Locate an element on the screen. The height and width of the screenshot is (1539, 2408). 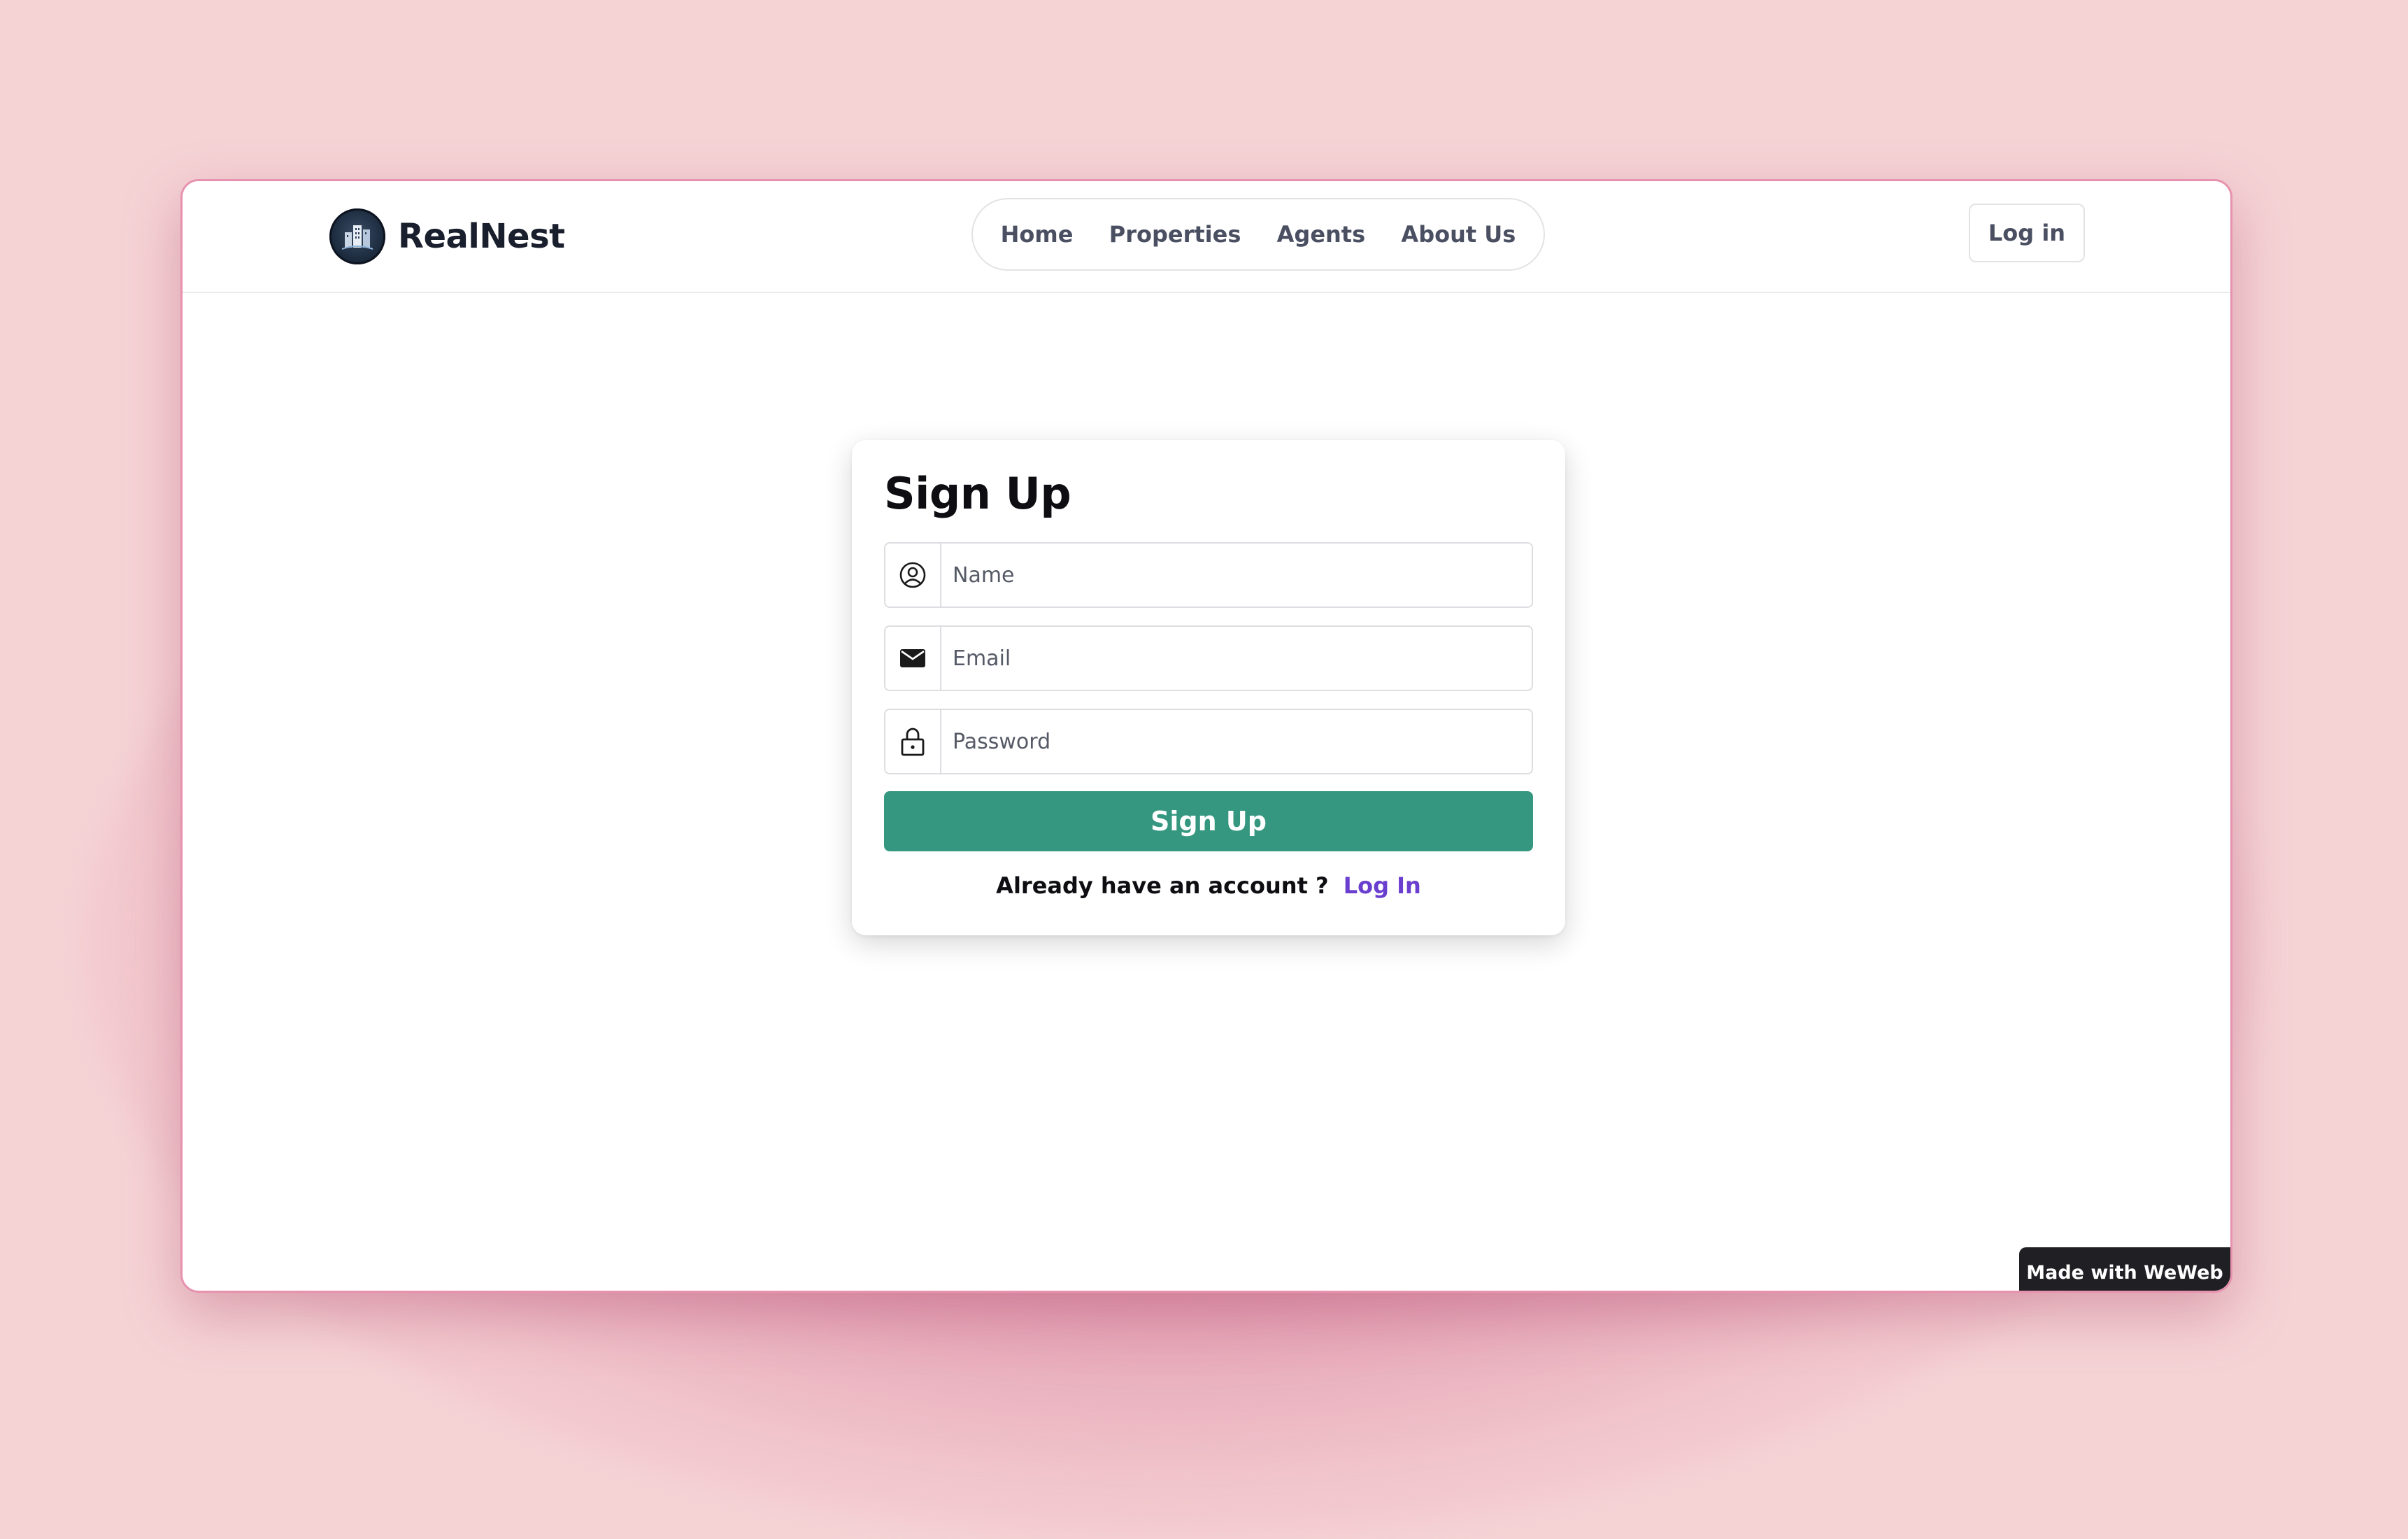
lock-icon is located at coordinates (913, 741).